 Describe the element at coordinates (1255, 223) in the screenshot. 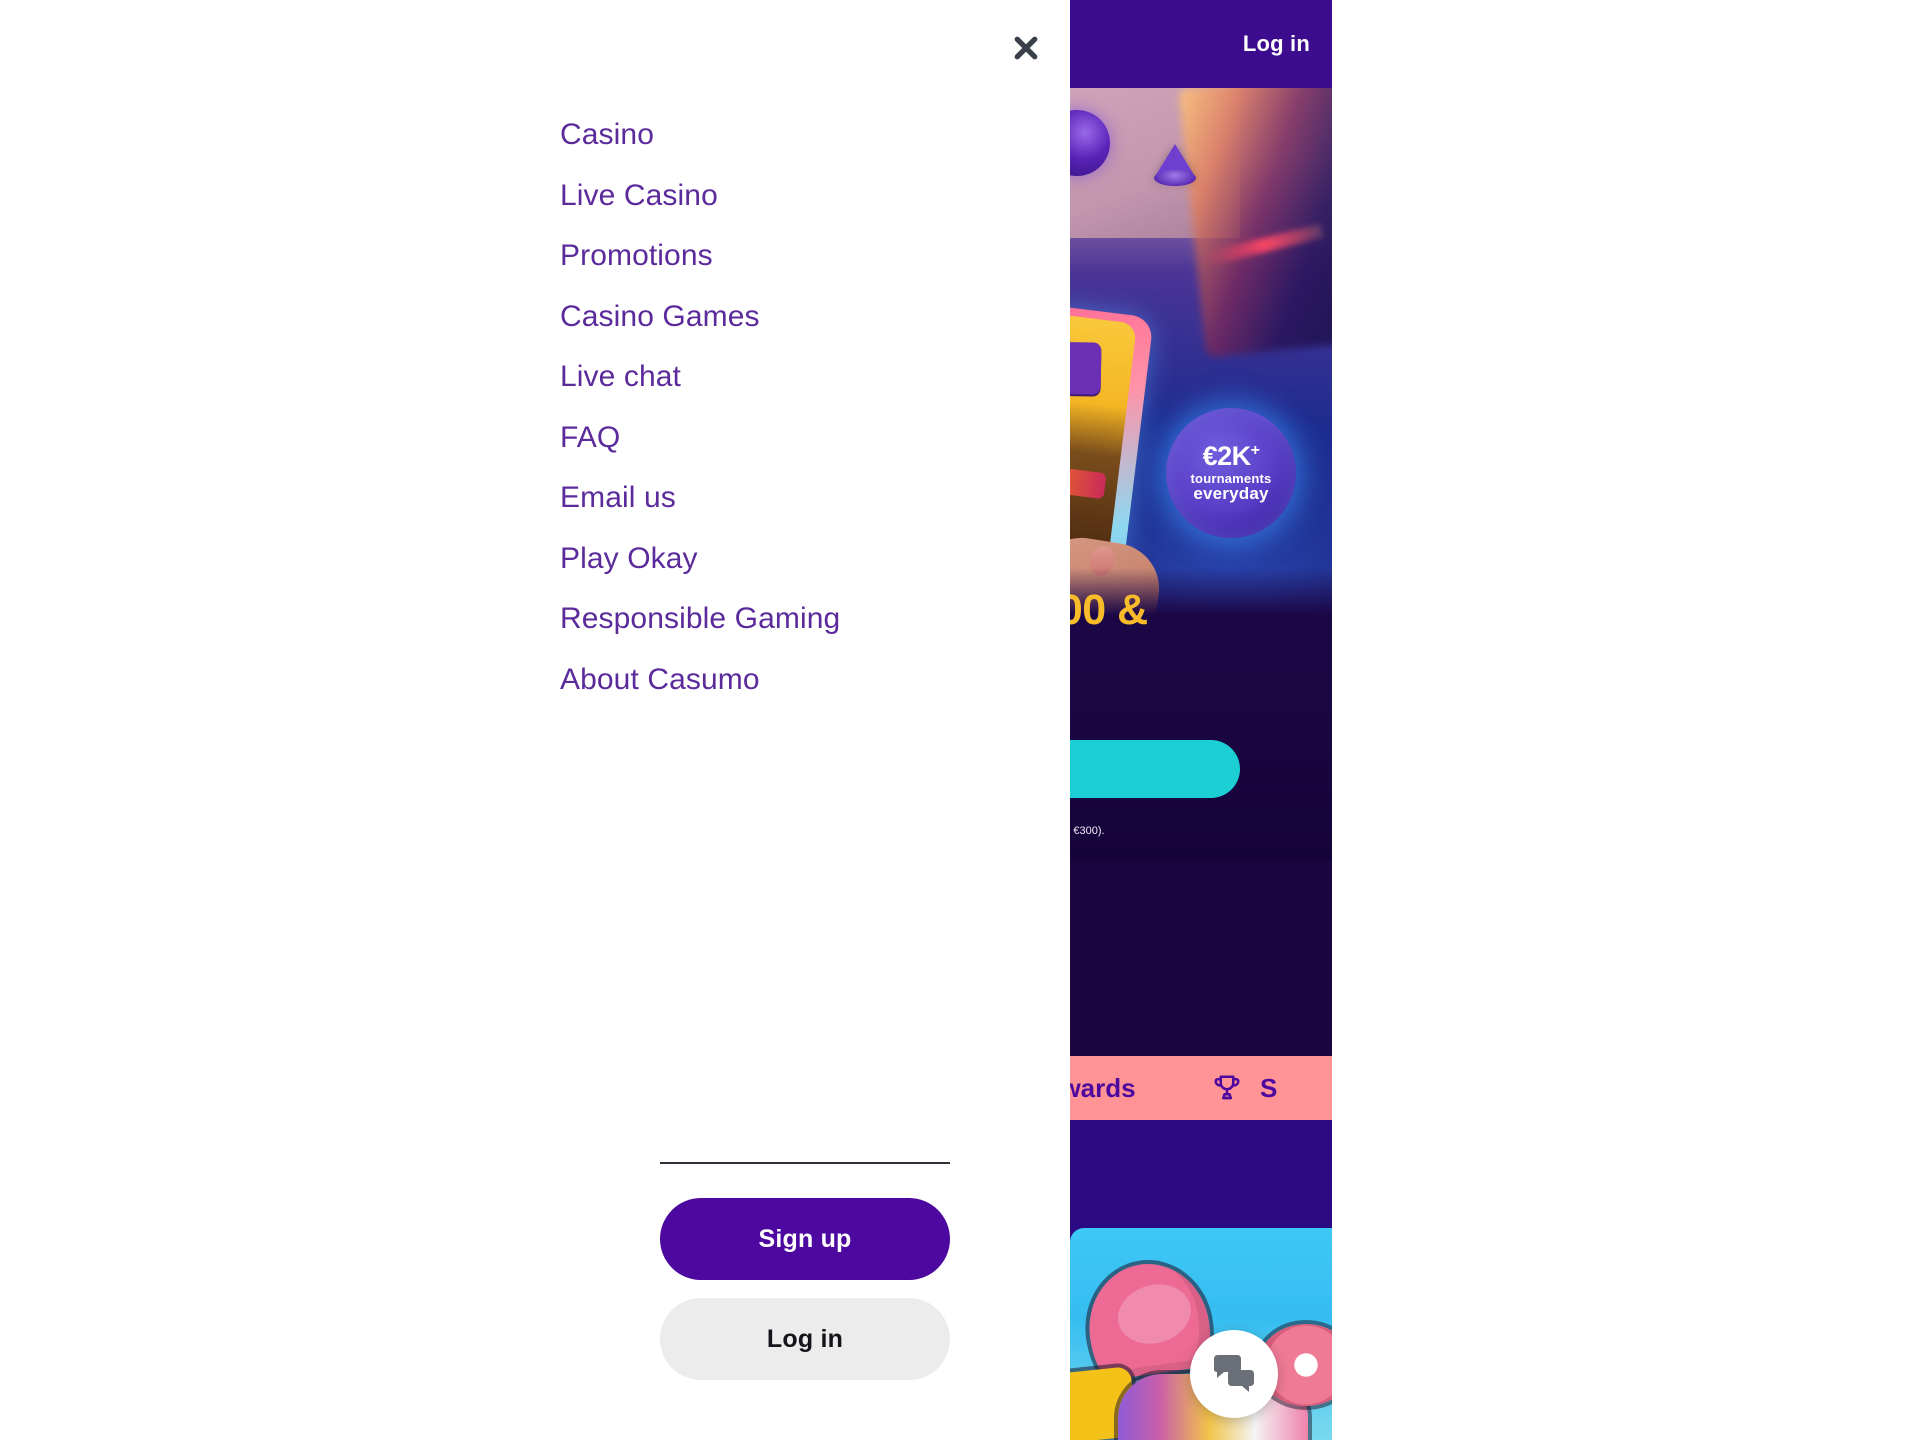

I see `hero-arcade-lights-decor` at that location.